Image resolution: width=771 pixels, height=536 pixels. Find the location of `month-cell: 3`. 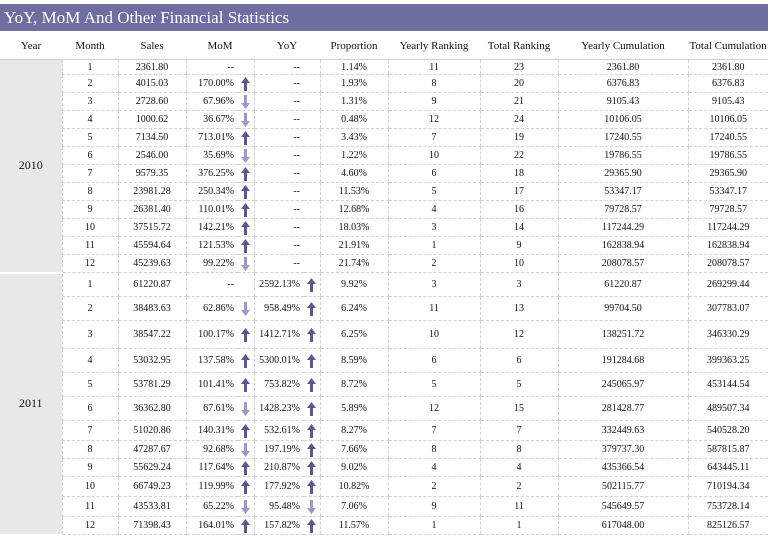

month-cell: 3 is located at coordinates (89, 334).